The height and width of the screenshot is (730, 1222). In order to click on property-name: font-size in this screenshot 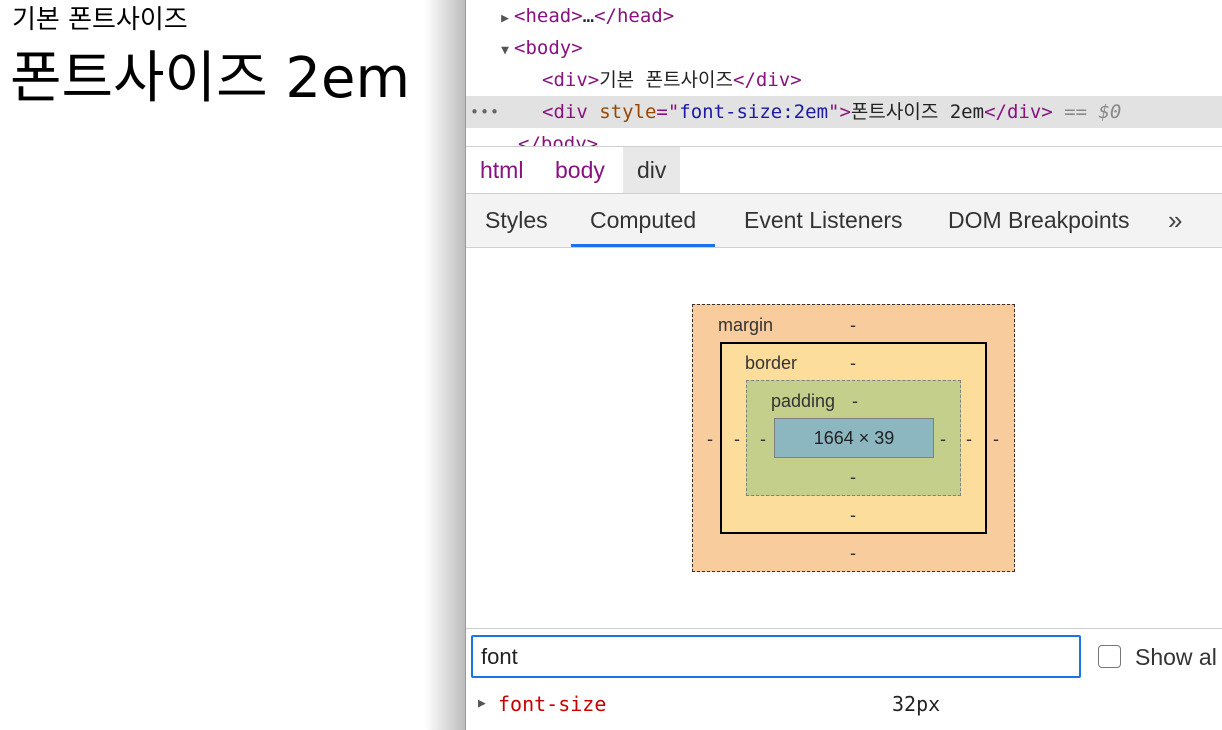, I will do `click(552, 704)`.